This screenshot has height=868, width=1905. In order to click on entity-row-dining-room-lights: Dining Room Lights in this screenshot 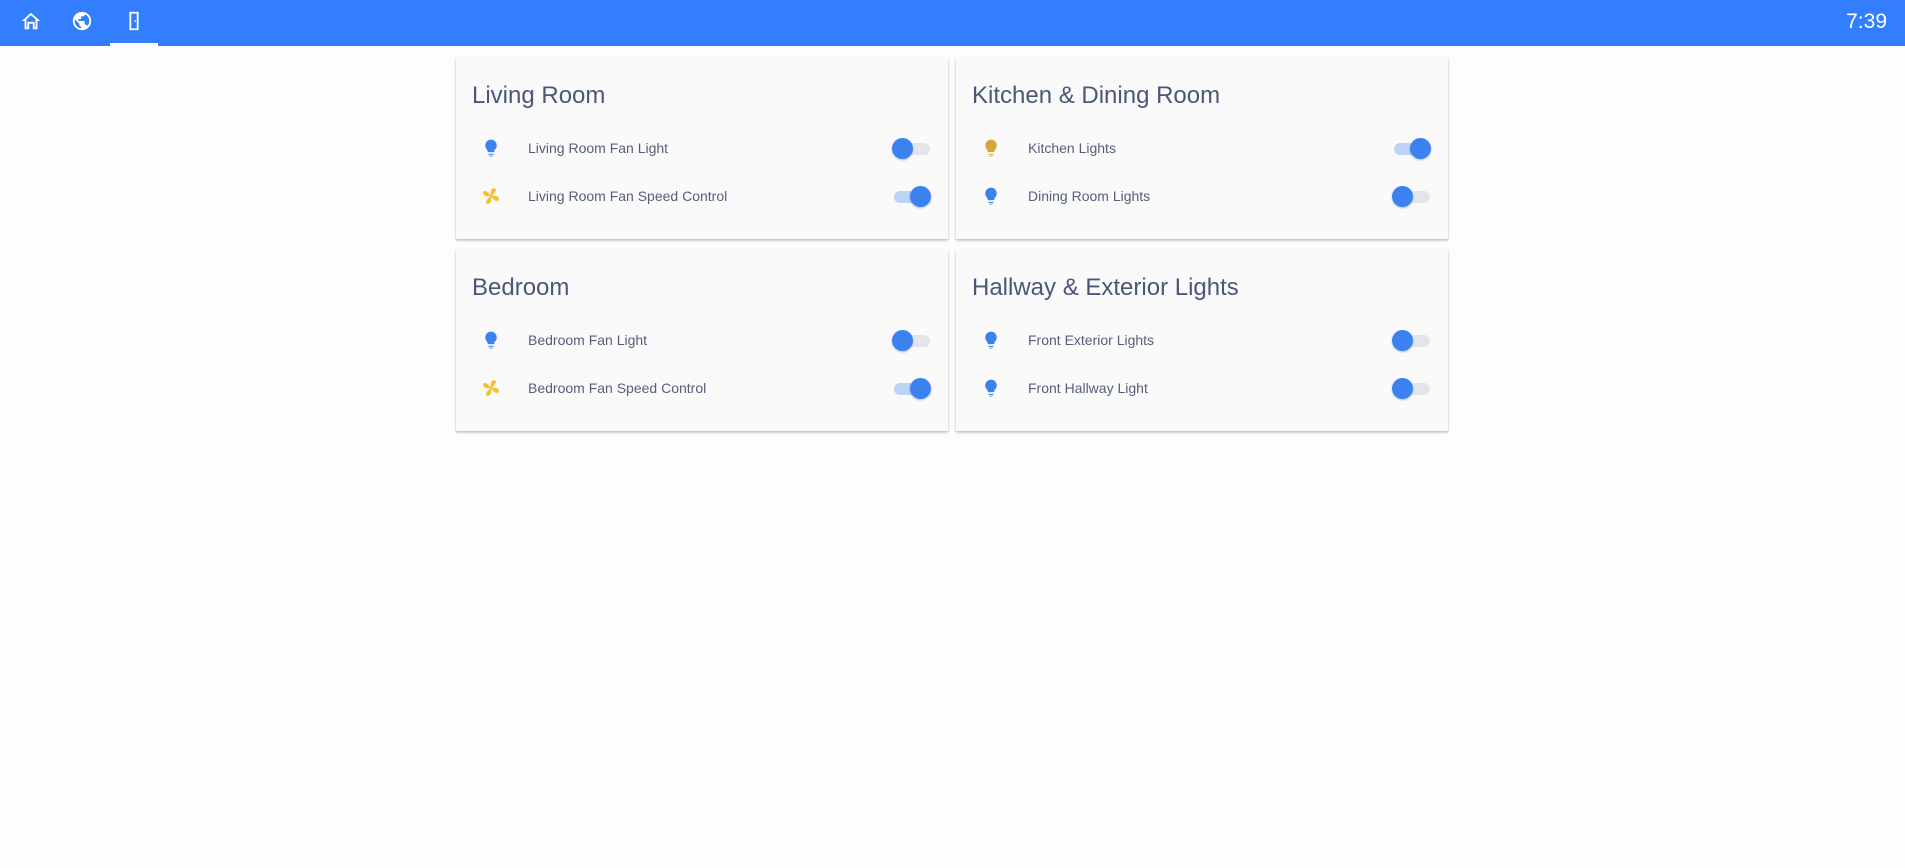, I will do `click(1202, 196)`.